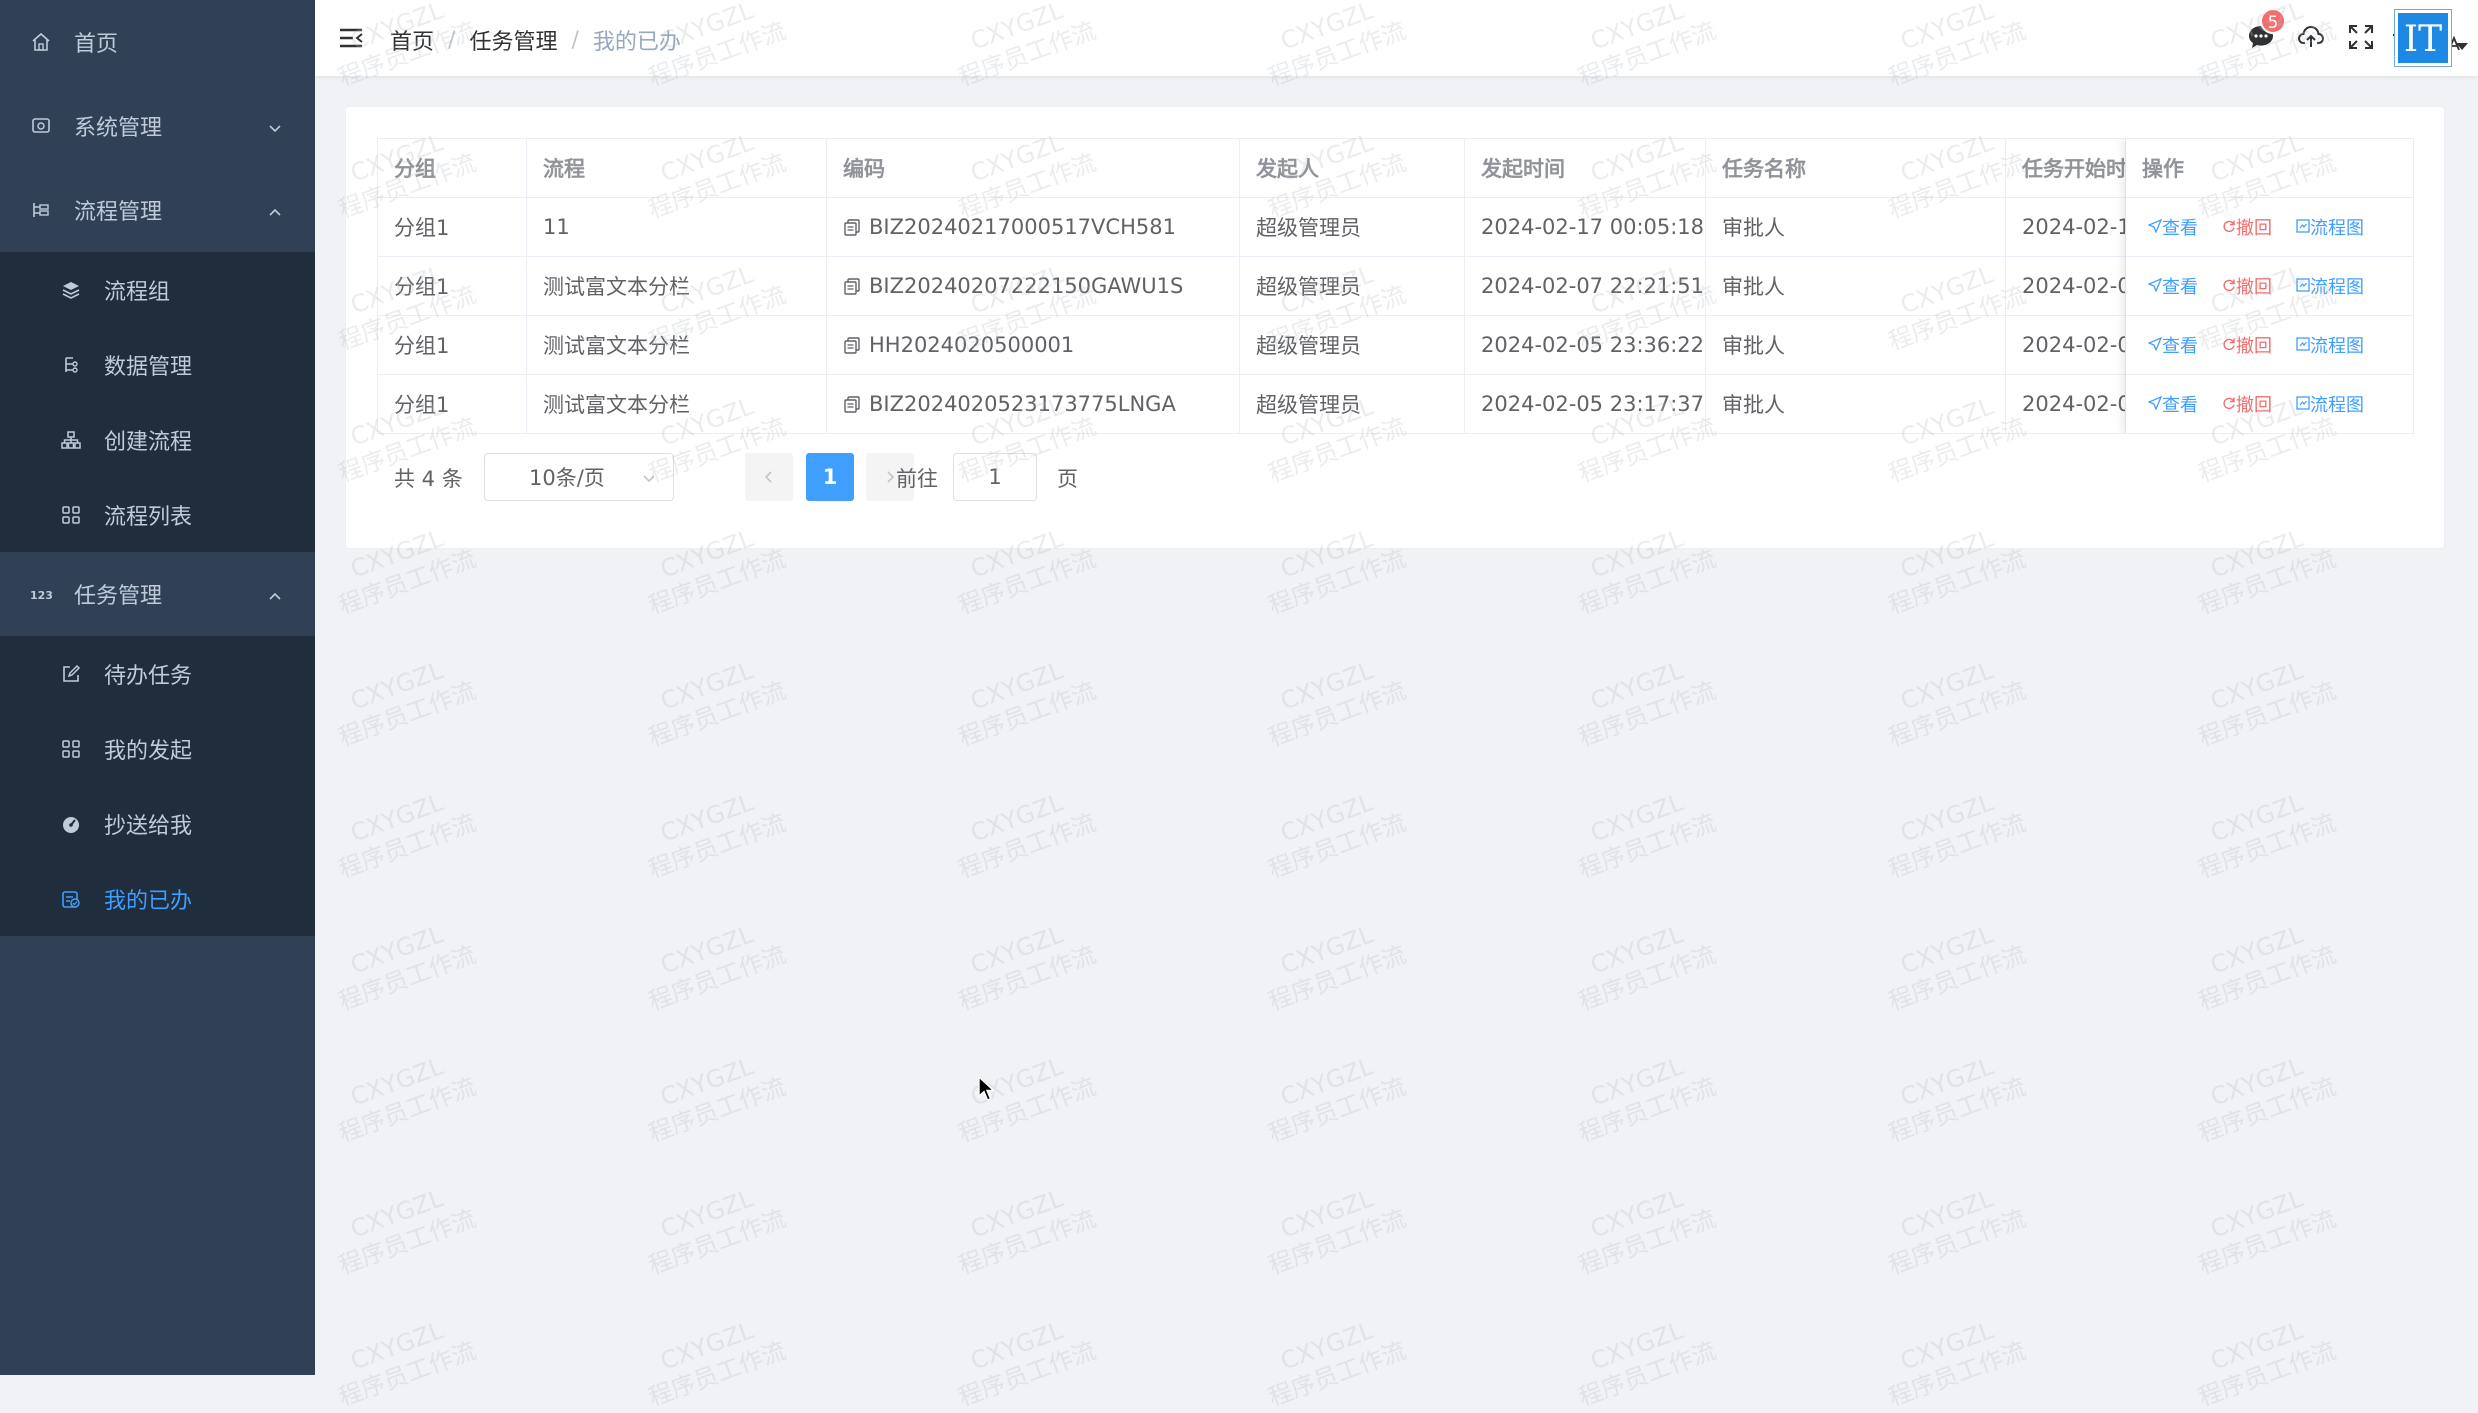 The width and height of the screenshot is (2478, 1413). I want to click on column-header: 发起人, so click(1352, 168).